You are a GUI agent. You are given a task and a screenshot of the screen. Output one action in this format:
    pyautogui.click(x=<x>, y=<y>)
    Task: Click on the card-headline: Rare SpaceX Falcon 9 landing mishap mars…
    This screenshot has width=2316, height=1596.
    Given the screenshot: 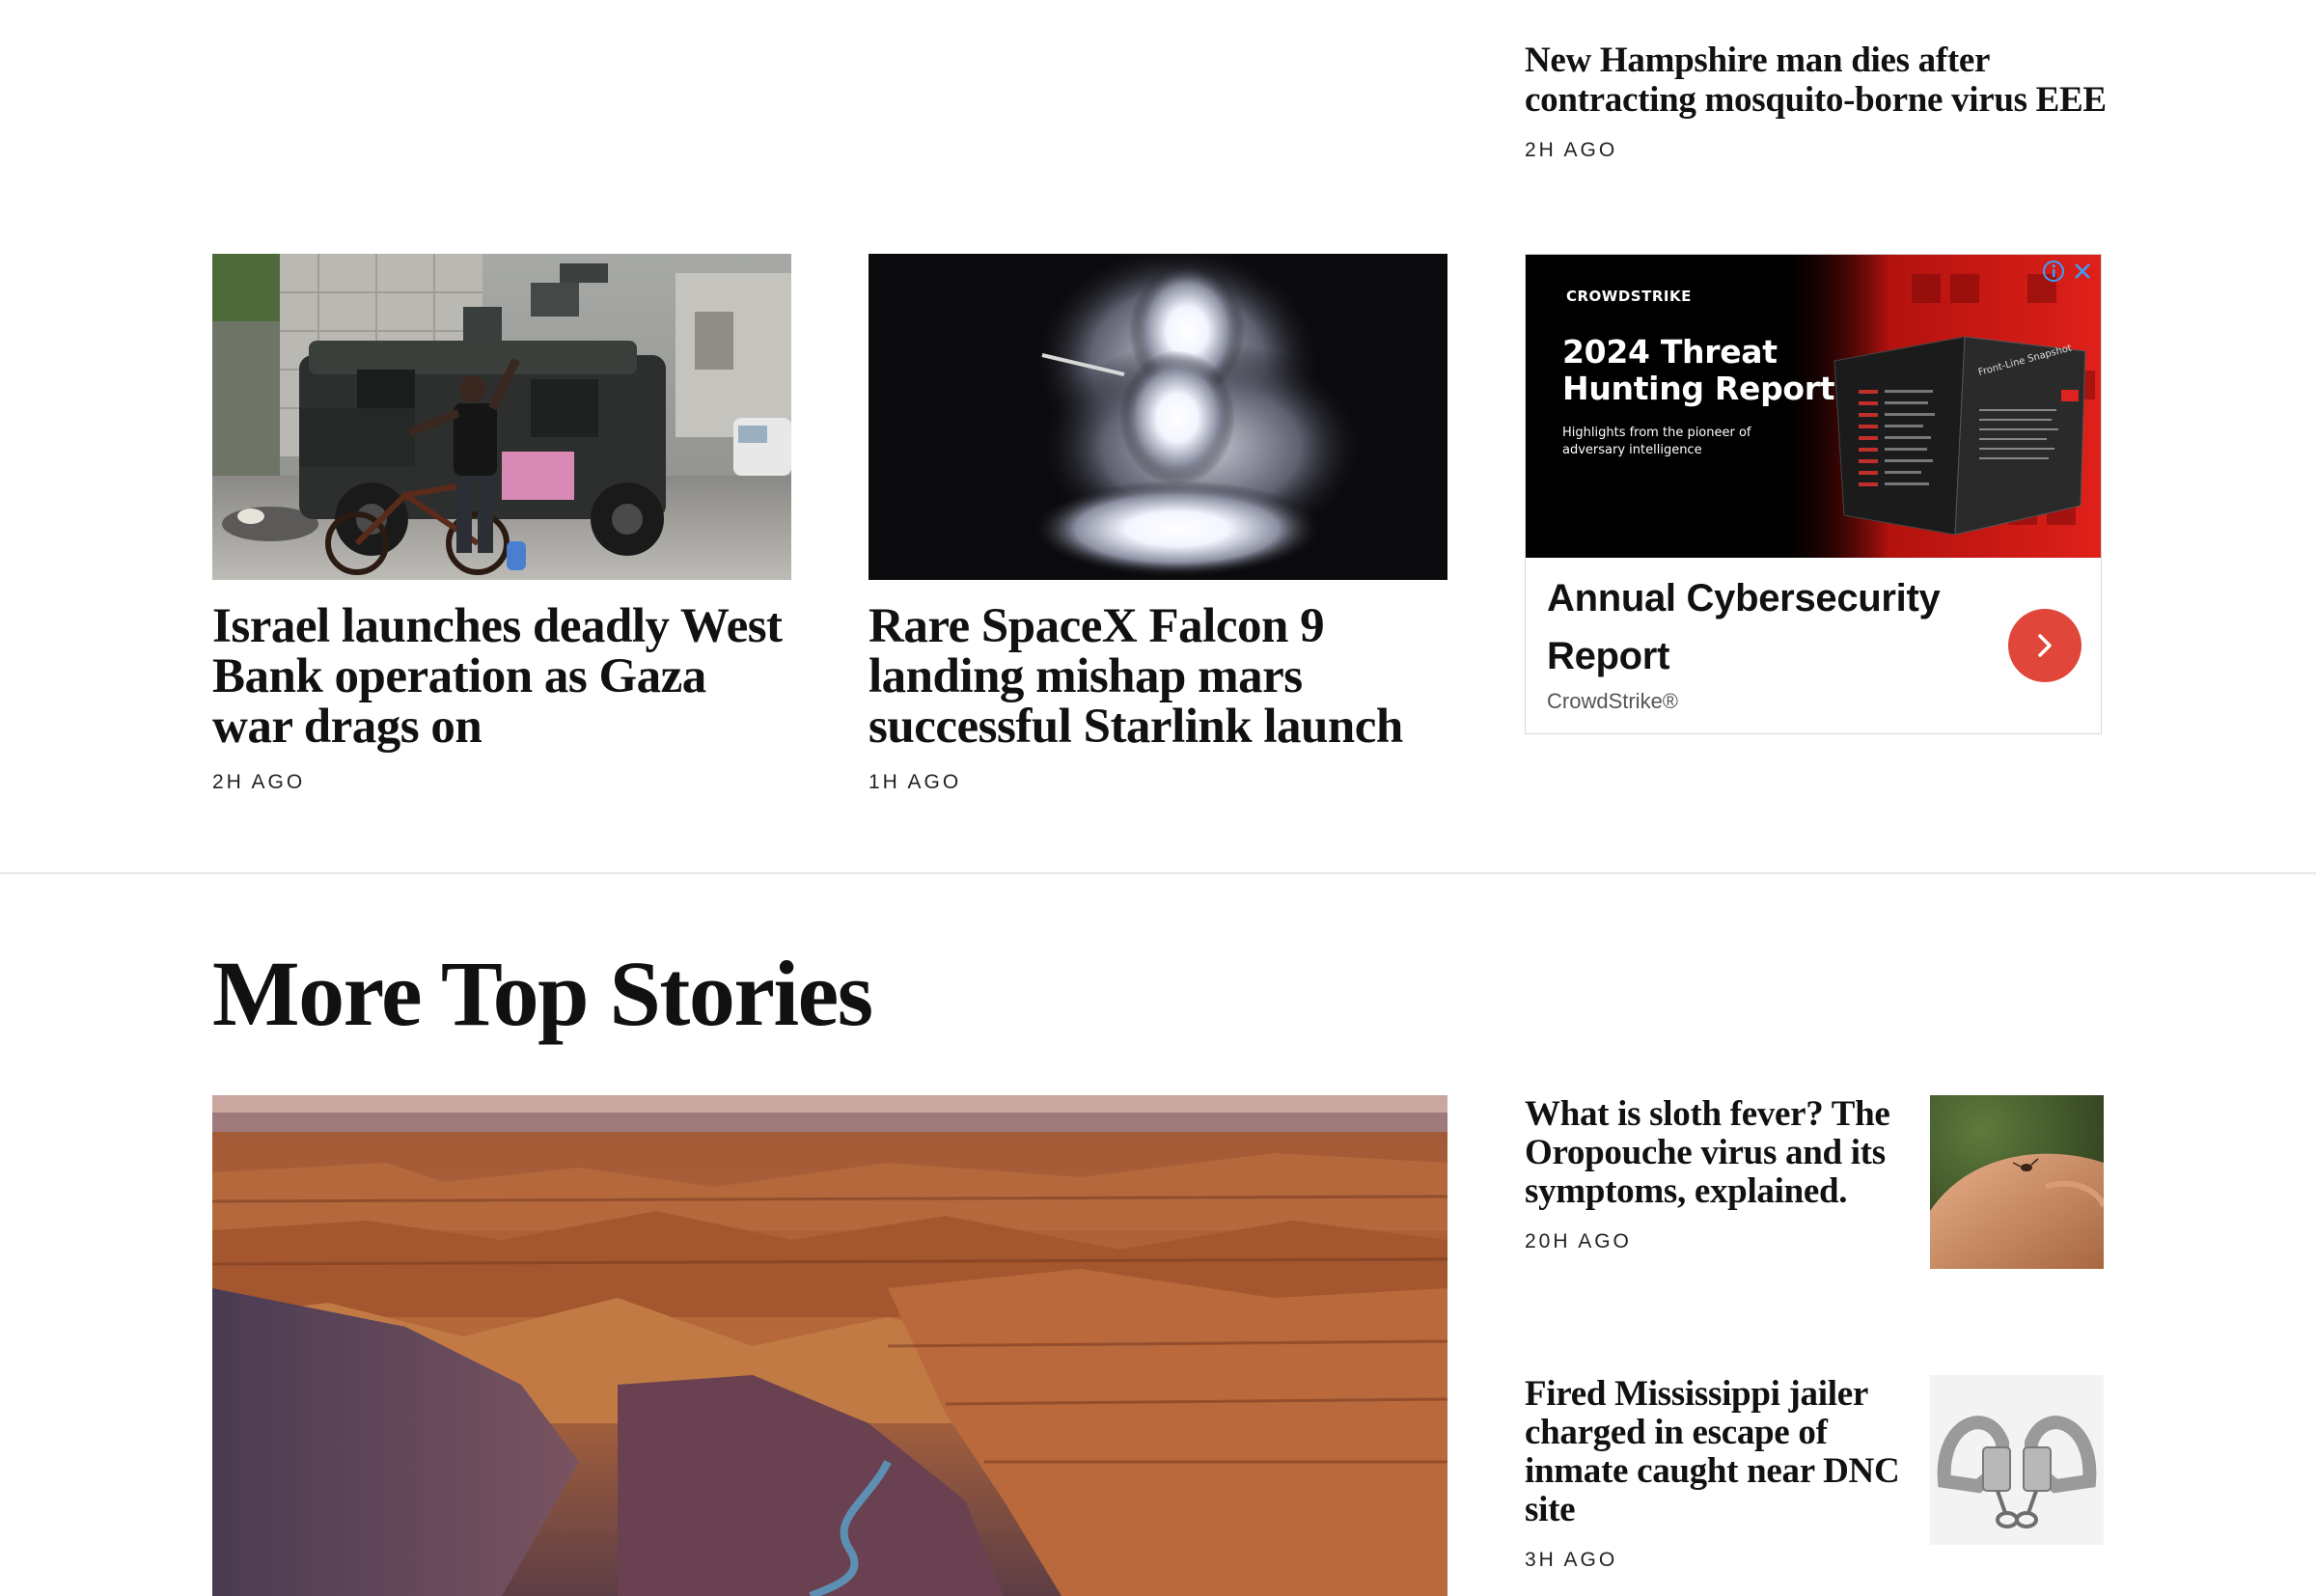 What is the action you would take?
    pyautogui.click(x=1158, y=676)
    